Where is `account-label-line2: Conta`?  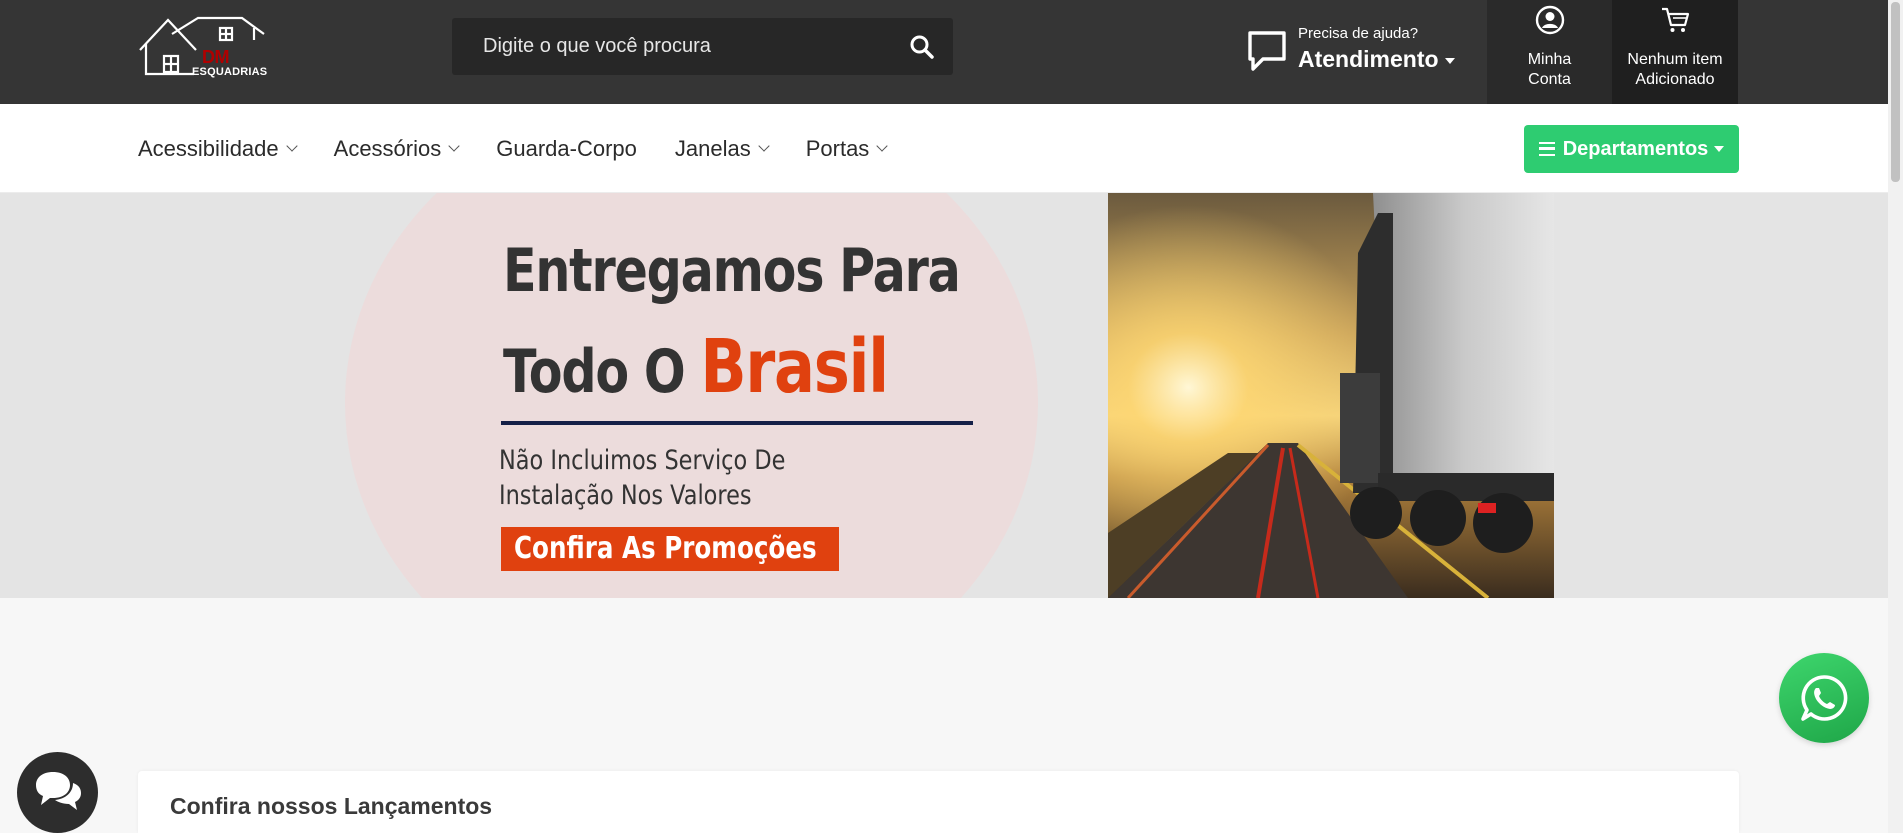 account-label-line2: Conta is located at coordinates (1549, 79).